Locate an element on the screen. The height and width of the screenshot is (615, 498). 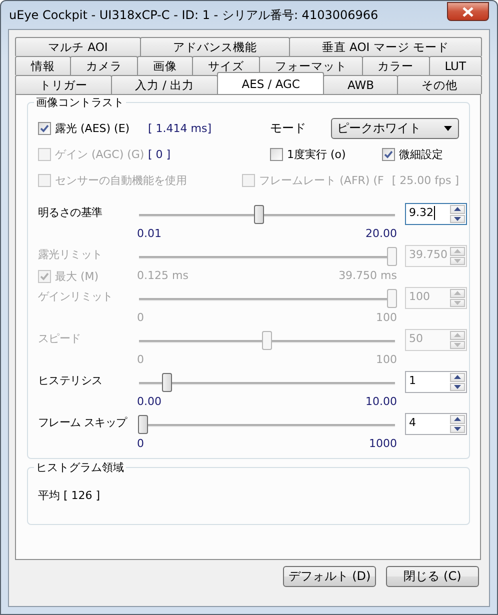
slider-label: スピード is located at coordinates (60, 339).